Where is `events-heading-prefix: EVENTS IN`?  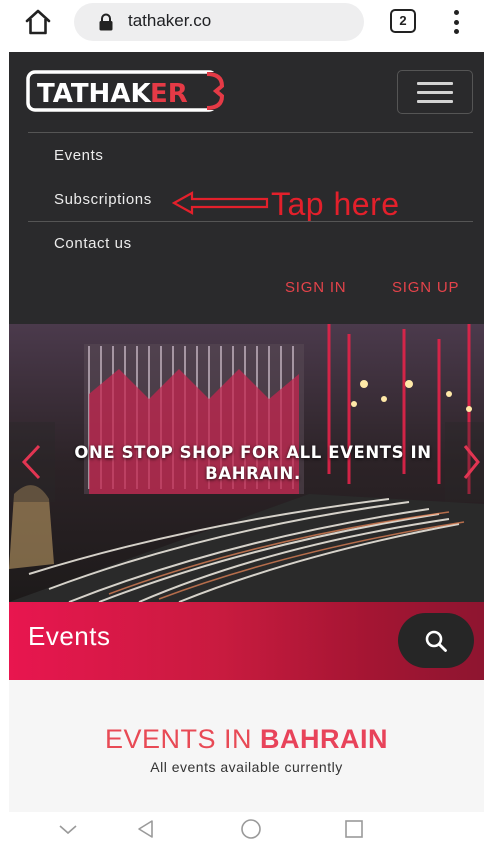
events-heading-prefix: EVENTS IN is located at coordinates (182, 739).